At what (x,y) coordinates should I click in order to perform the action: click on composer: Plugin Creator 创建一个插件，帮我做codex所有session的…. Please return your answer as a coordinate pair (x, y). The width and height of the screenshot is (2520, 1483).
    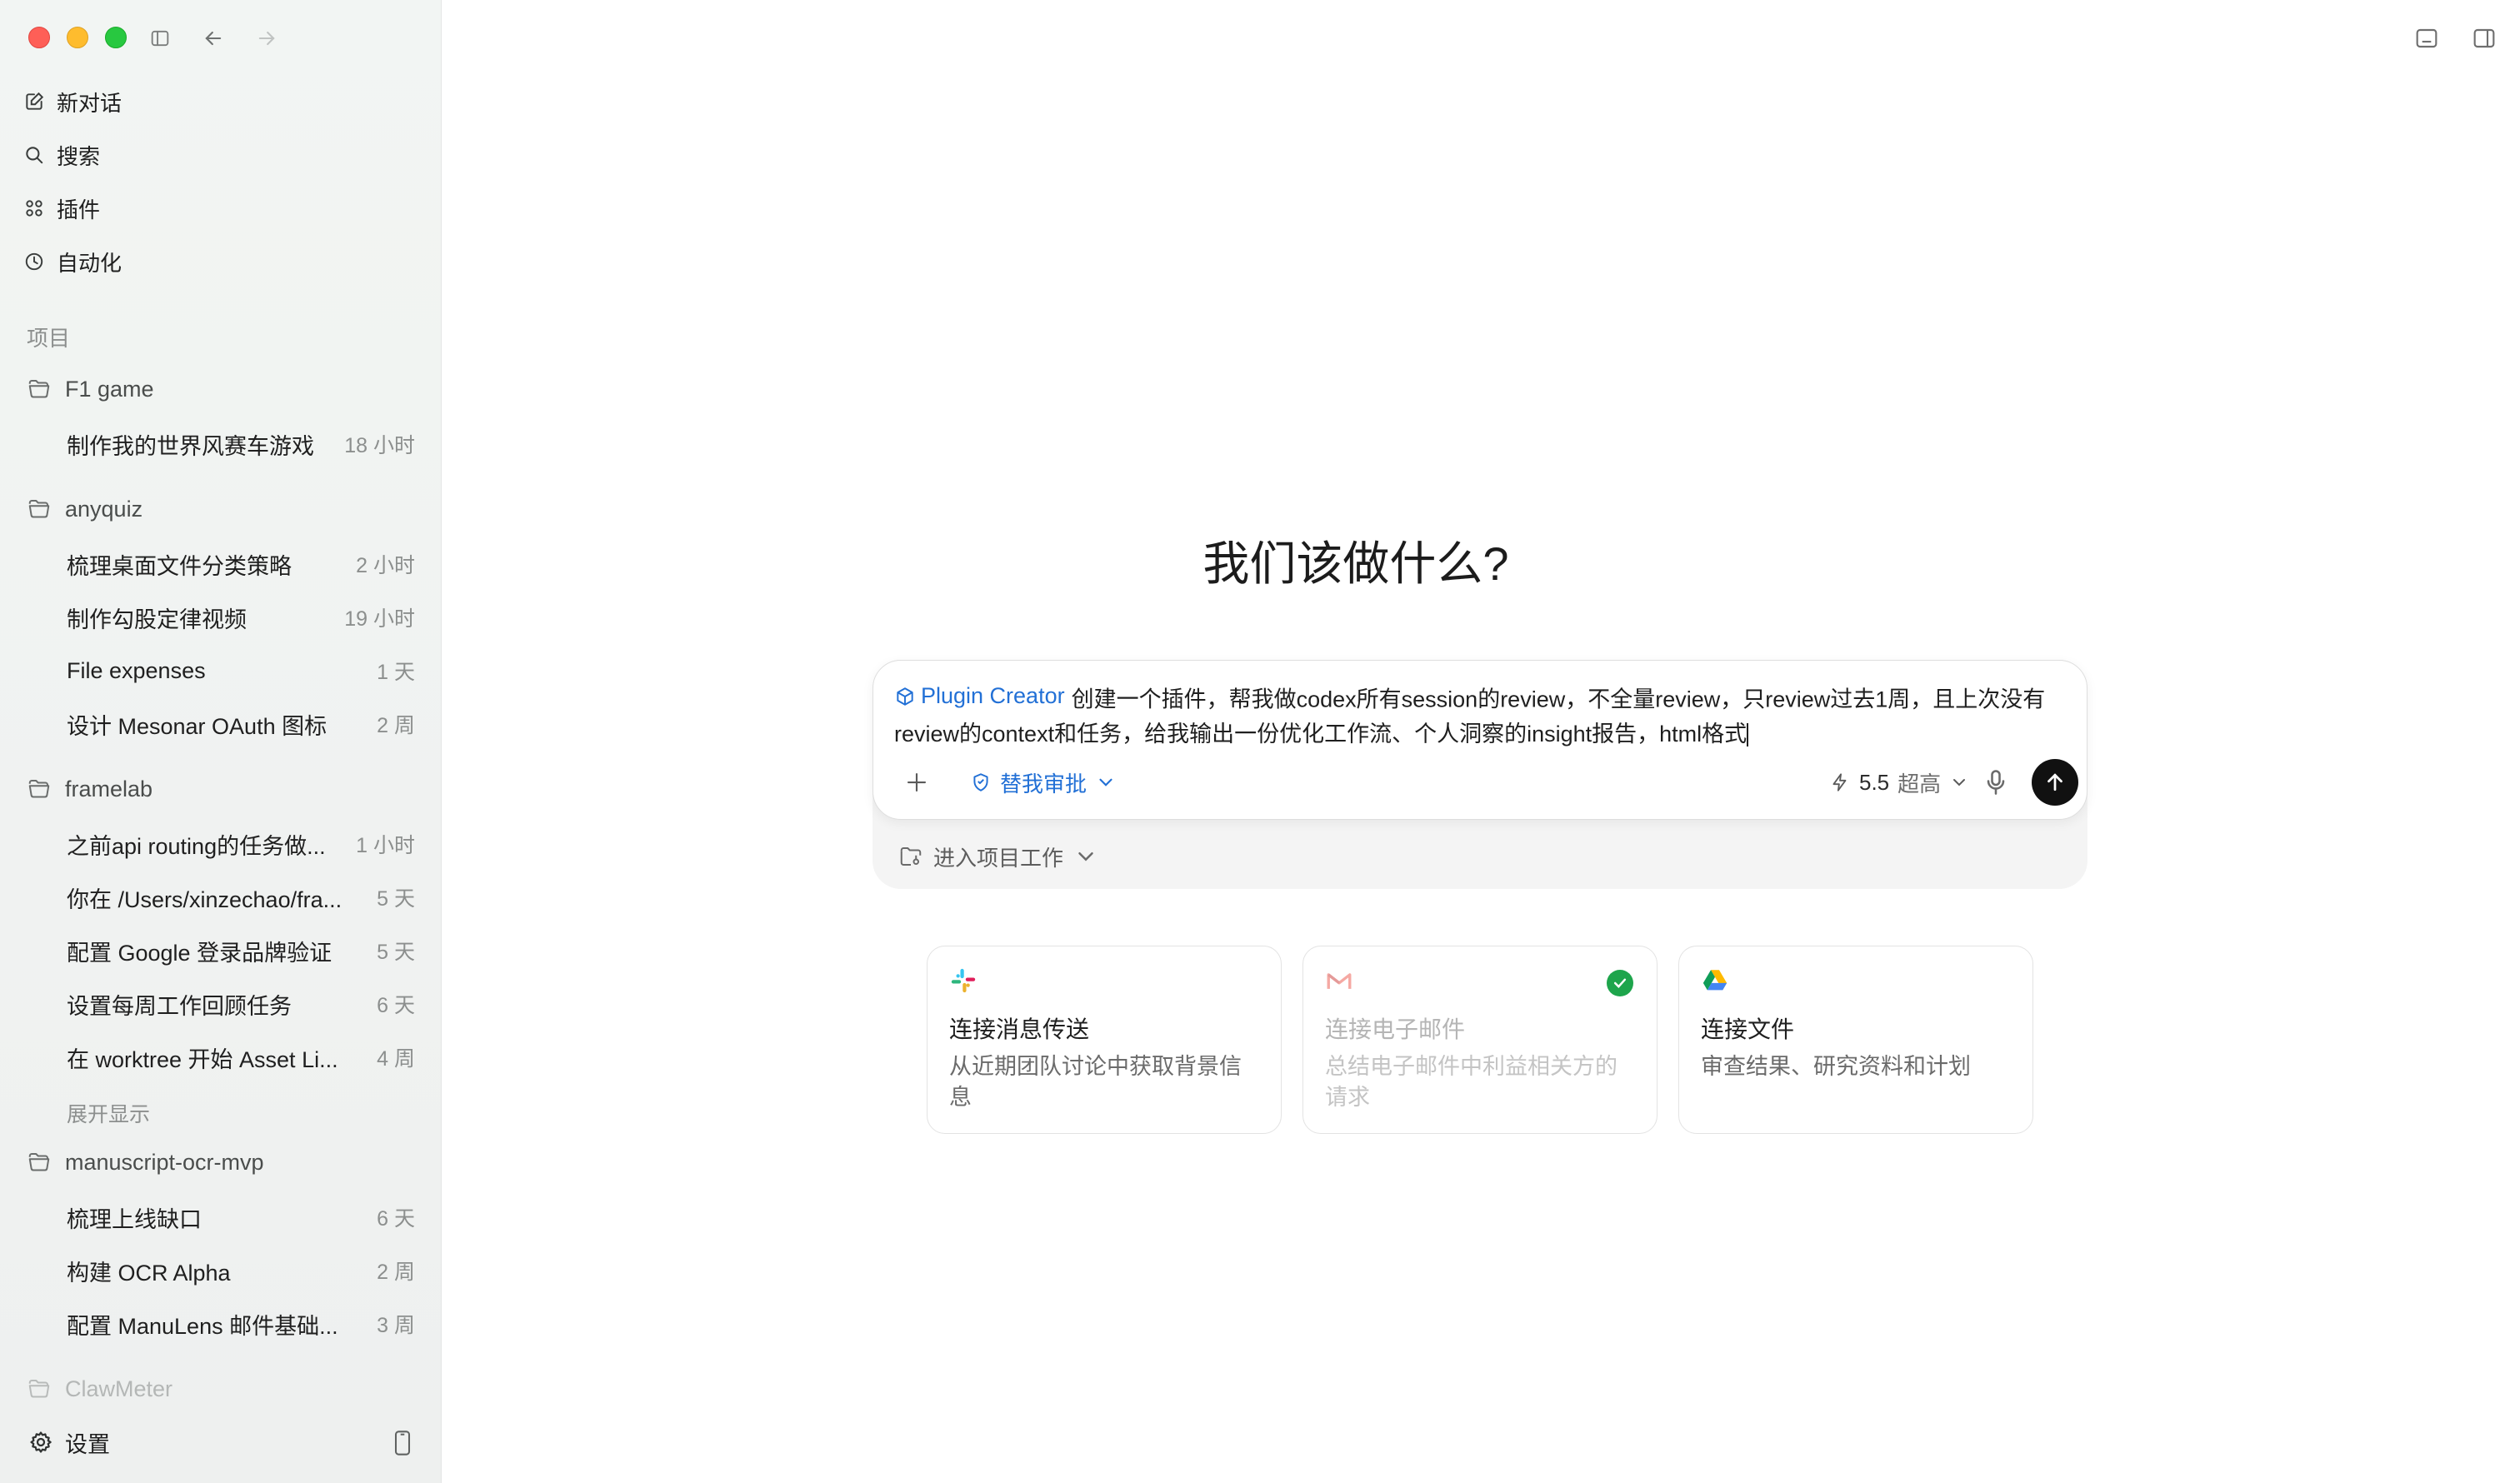
    Looking at the image, I should click on (1480, 740).